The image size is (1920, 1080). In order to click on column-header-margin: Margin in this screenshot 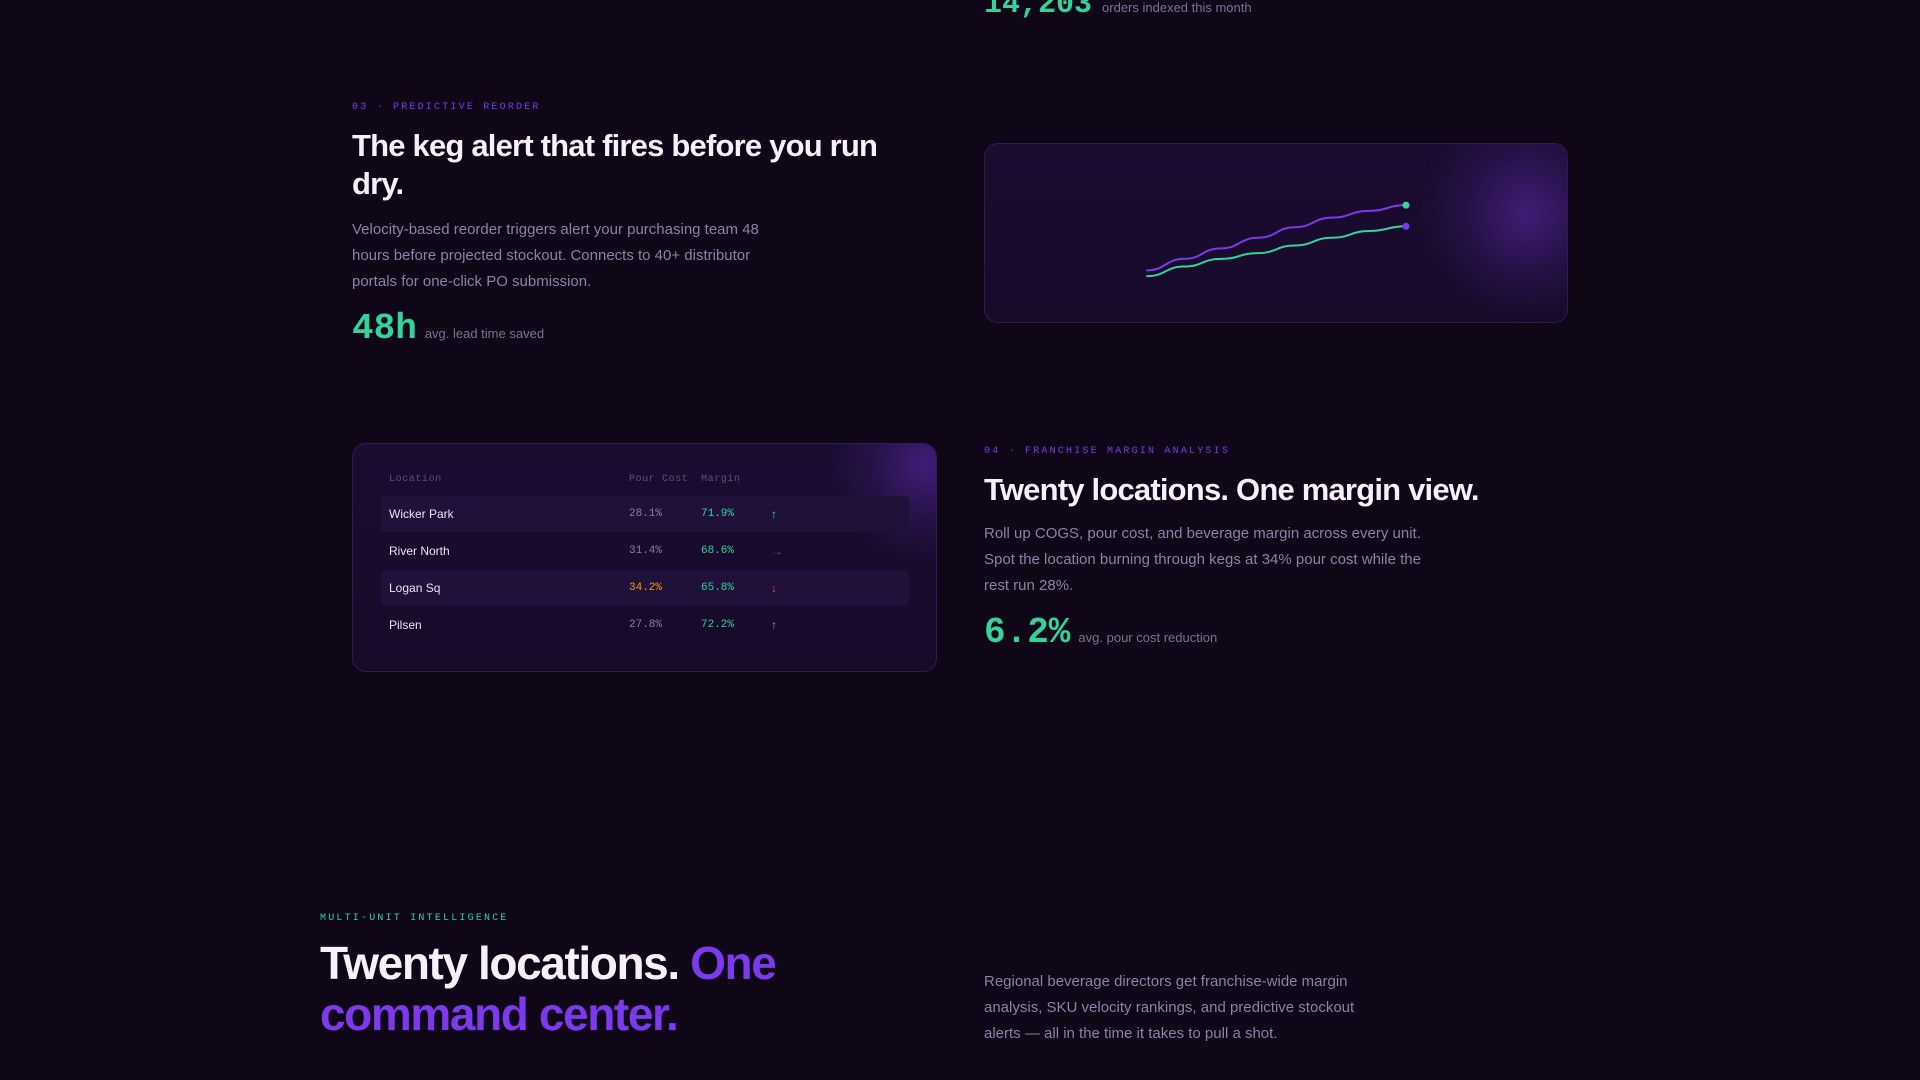, I will do `click(721, 479)`.